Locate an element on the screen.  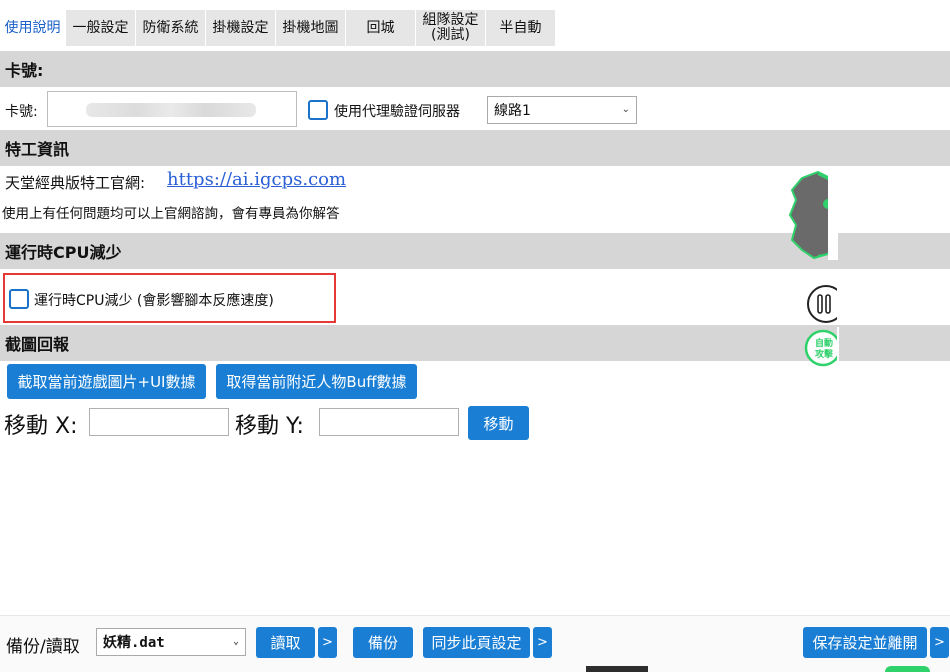
cpu-reduce-label: 運行時CPU減少 (會影響腳本反應速度) is located at coordinates (154, 301).